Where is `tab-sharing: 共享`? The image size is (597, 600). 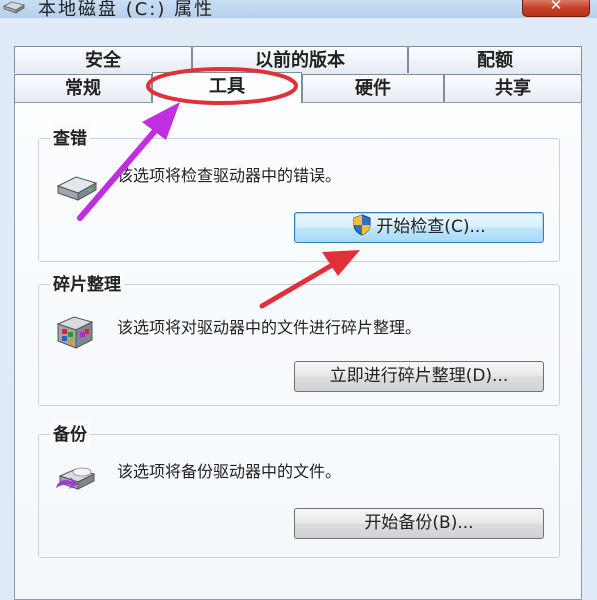 tab-sharing: 共享 is located at coordinates (513, 88).